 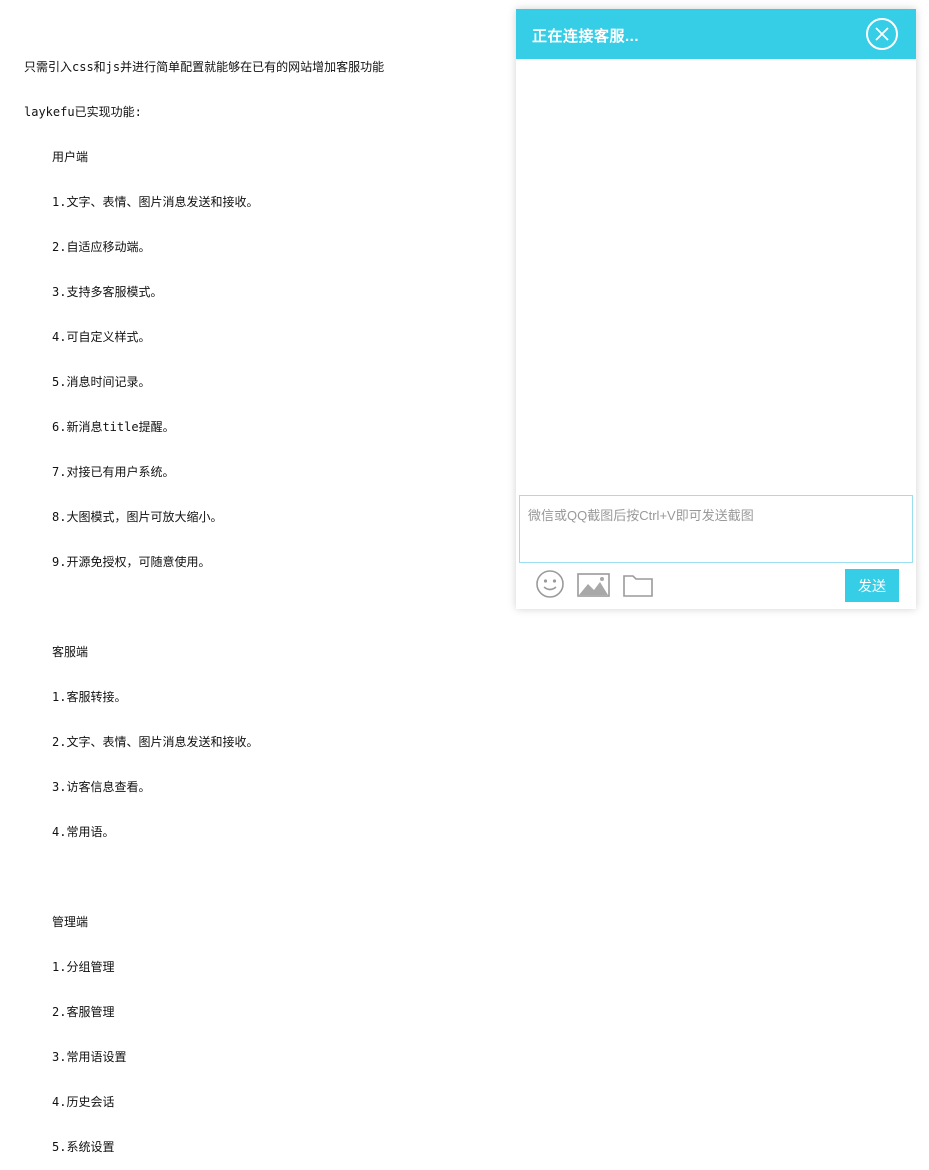 I want to click on list-item: 4.常用语。, so click(x=83, y=832).